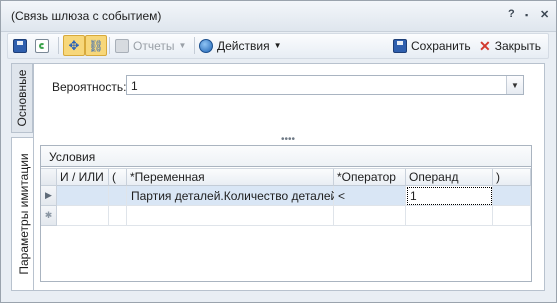 The image size is (557, 303). I want to click on column-header-variable: *Переменная, so click(230, 177).